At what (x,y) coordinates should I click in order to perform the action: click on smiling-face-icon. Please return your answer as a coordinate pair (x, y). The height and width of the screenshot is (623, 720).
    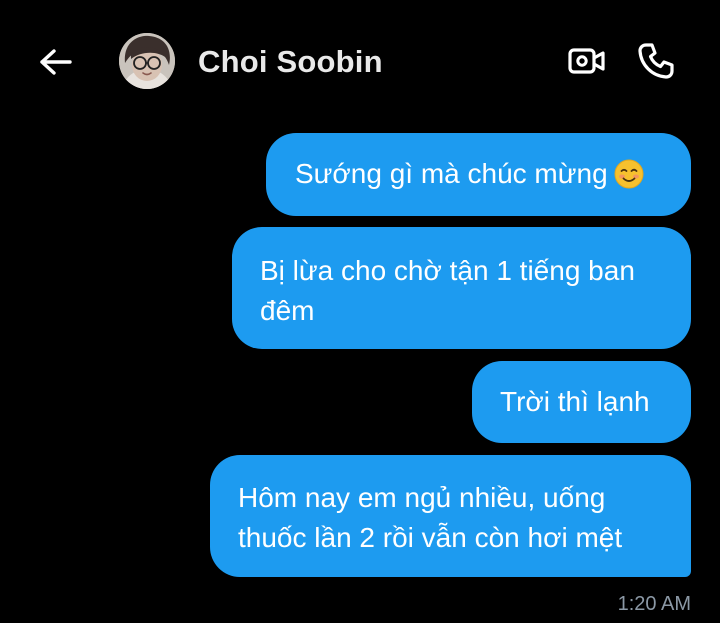
    Looking at the image, I should click on (629, 174).